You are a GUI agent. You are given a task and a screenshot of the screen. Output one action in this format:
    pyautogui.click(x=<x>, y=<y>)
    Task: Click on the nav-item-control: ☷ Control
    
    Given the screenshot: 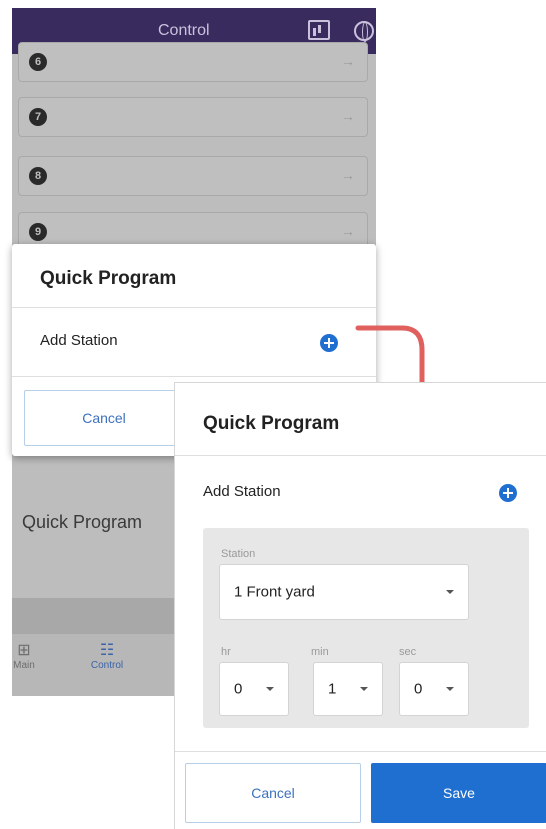 What is the action you would take?
    pyautogui.click(x=107, y=656)
    